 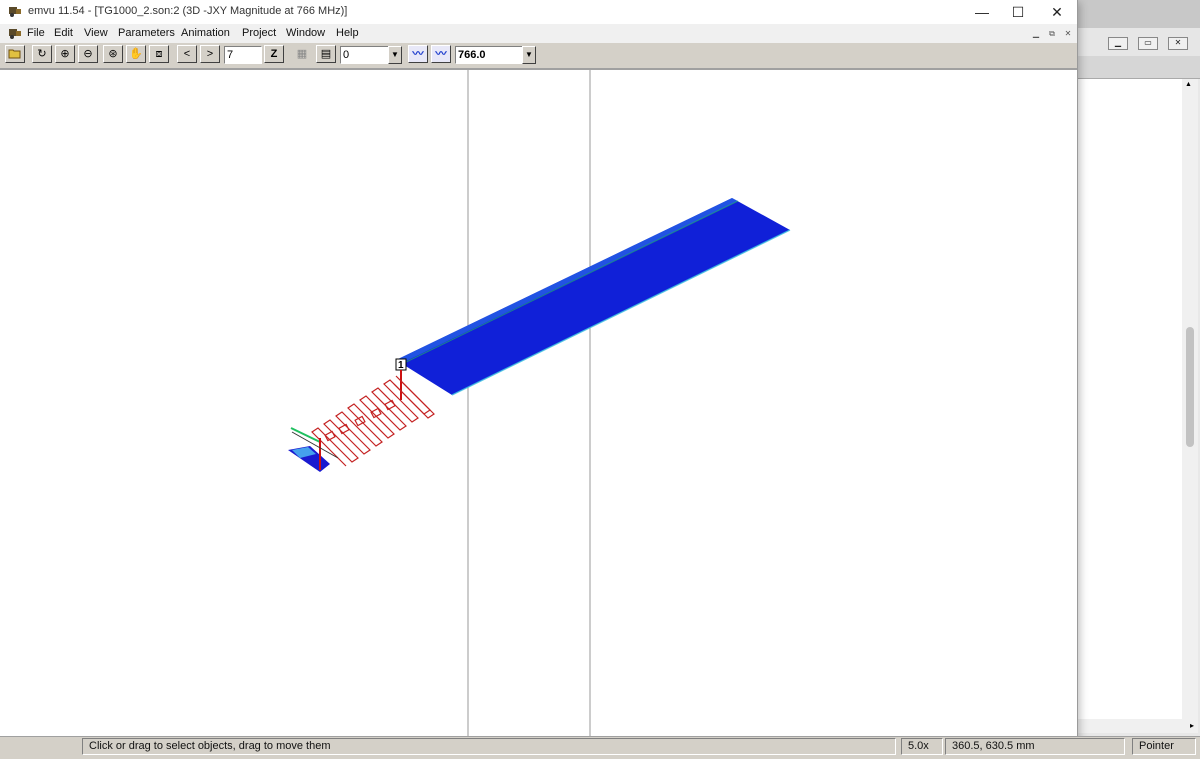 What do you see at coordinates (1164, 746) in the screenshot?
I see `mode-indicator: Pointer` at bounding box center [1164, 746].